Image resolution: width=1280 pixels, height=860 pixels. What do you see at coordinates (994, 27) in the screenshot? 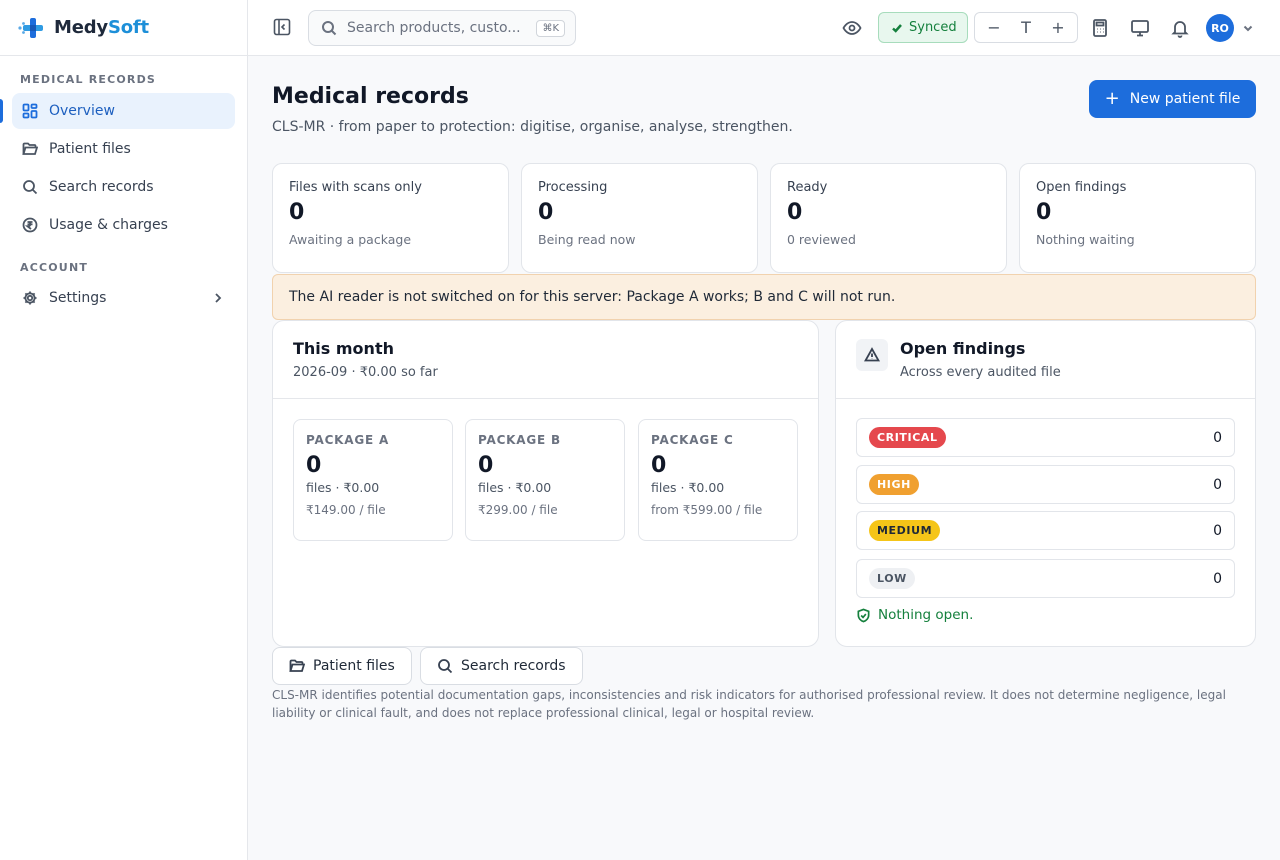
I see `text-decrease-button: −` at bounding box center [994, 27].